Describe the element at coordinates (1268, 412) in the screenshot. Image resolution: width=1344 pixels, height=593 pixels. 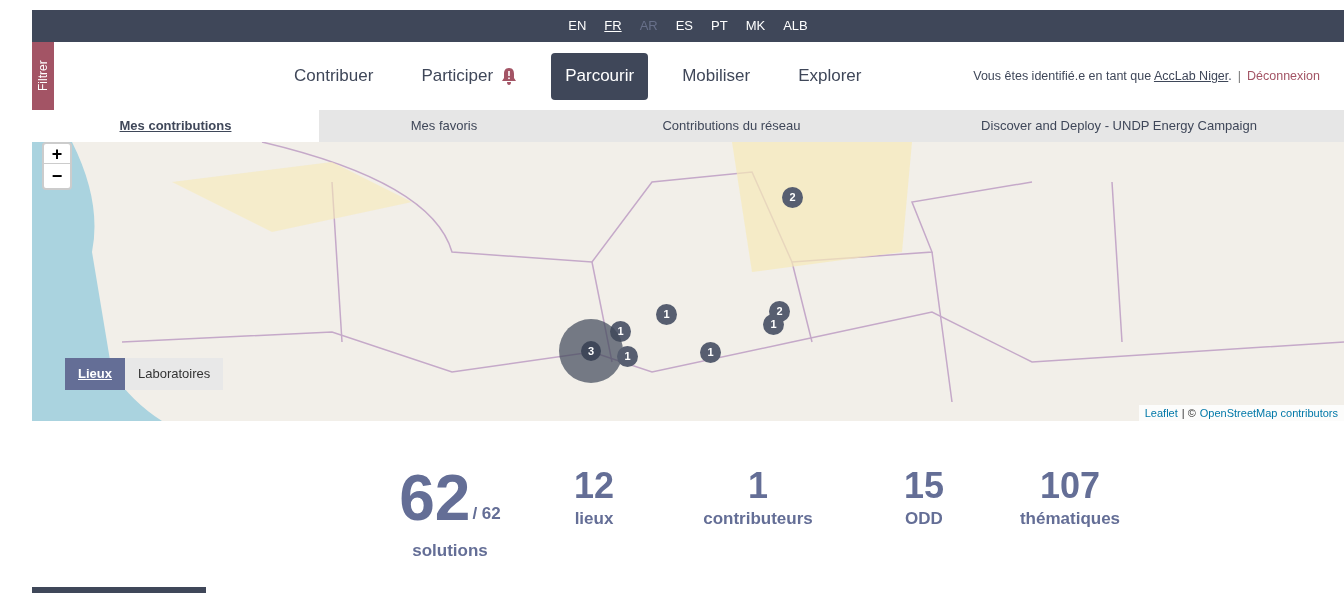
I see `openstreetmap-link: OpenStreetMap contributors` at that location.